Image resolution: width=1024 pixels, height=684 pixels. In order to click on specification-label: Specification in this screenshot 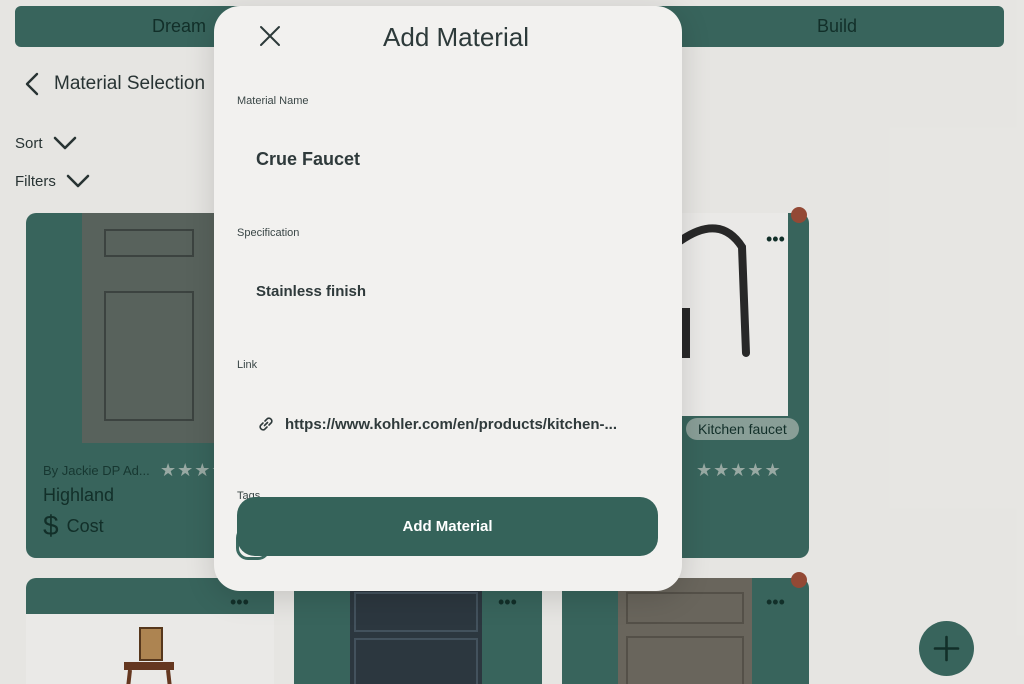, I will do `click(268, 233)`.